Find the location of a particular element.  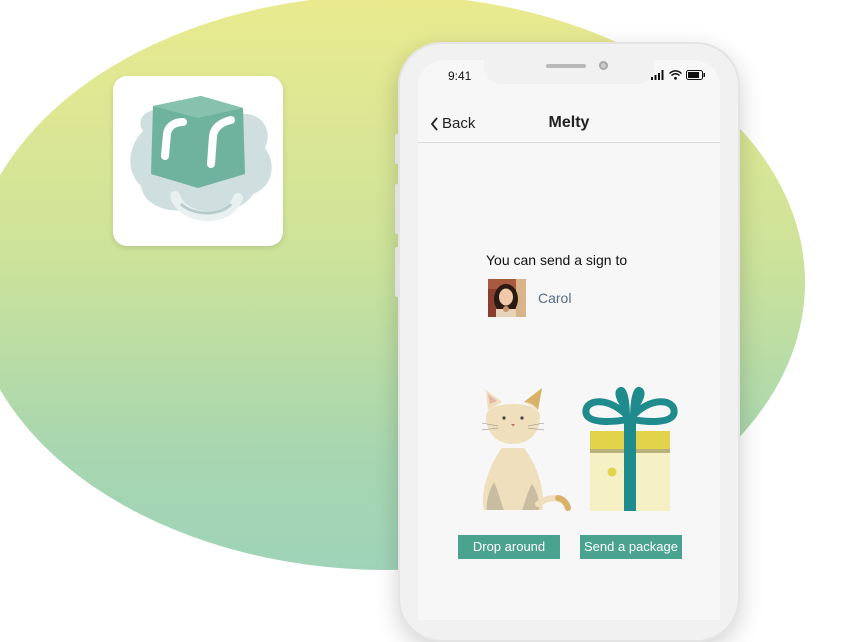

status-time: 9:41 is located at coordinates (460, 76).